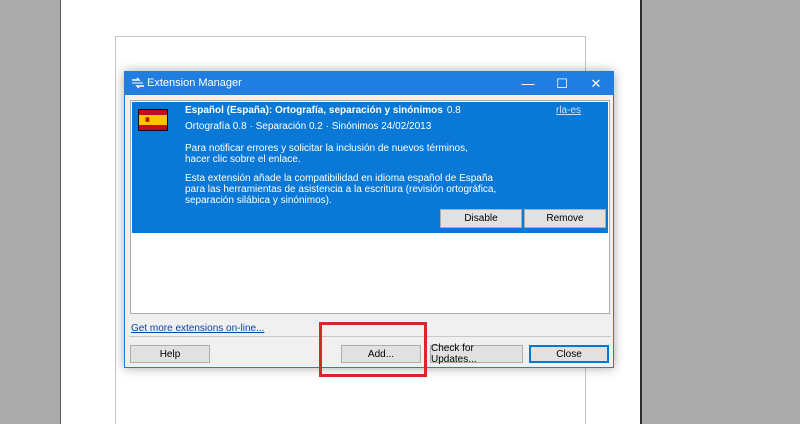 The width and height of the screenshot is (800, 424). Describe the element at coordinates (568, 110) in the screenshot. I see `publisher-link: rla-es` at that location.